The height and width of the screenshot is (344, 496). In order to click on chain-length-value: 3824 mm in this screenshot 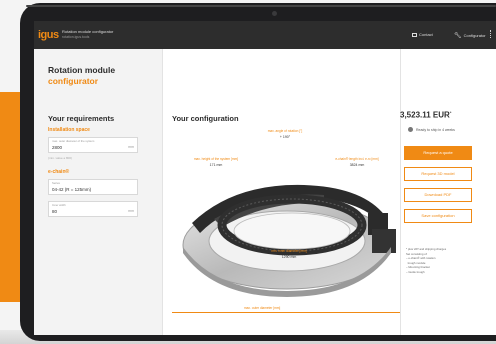, I will do `click(357, 165)`.